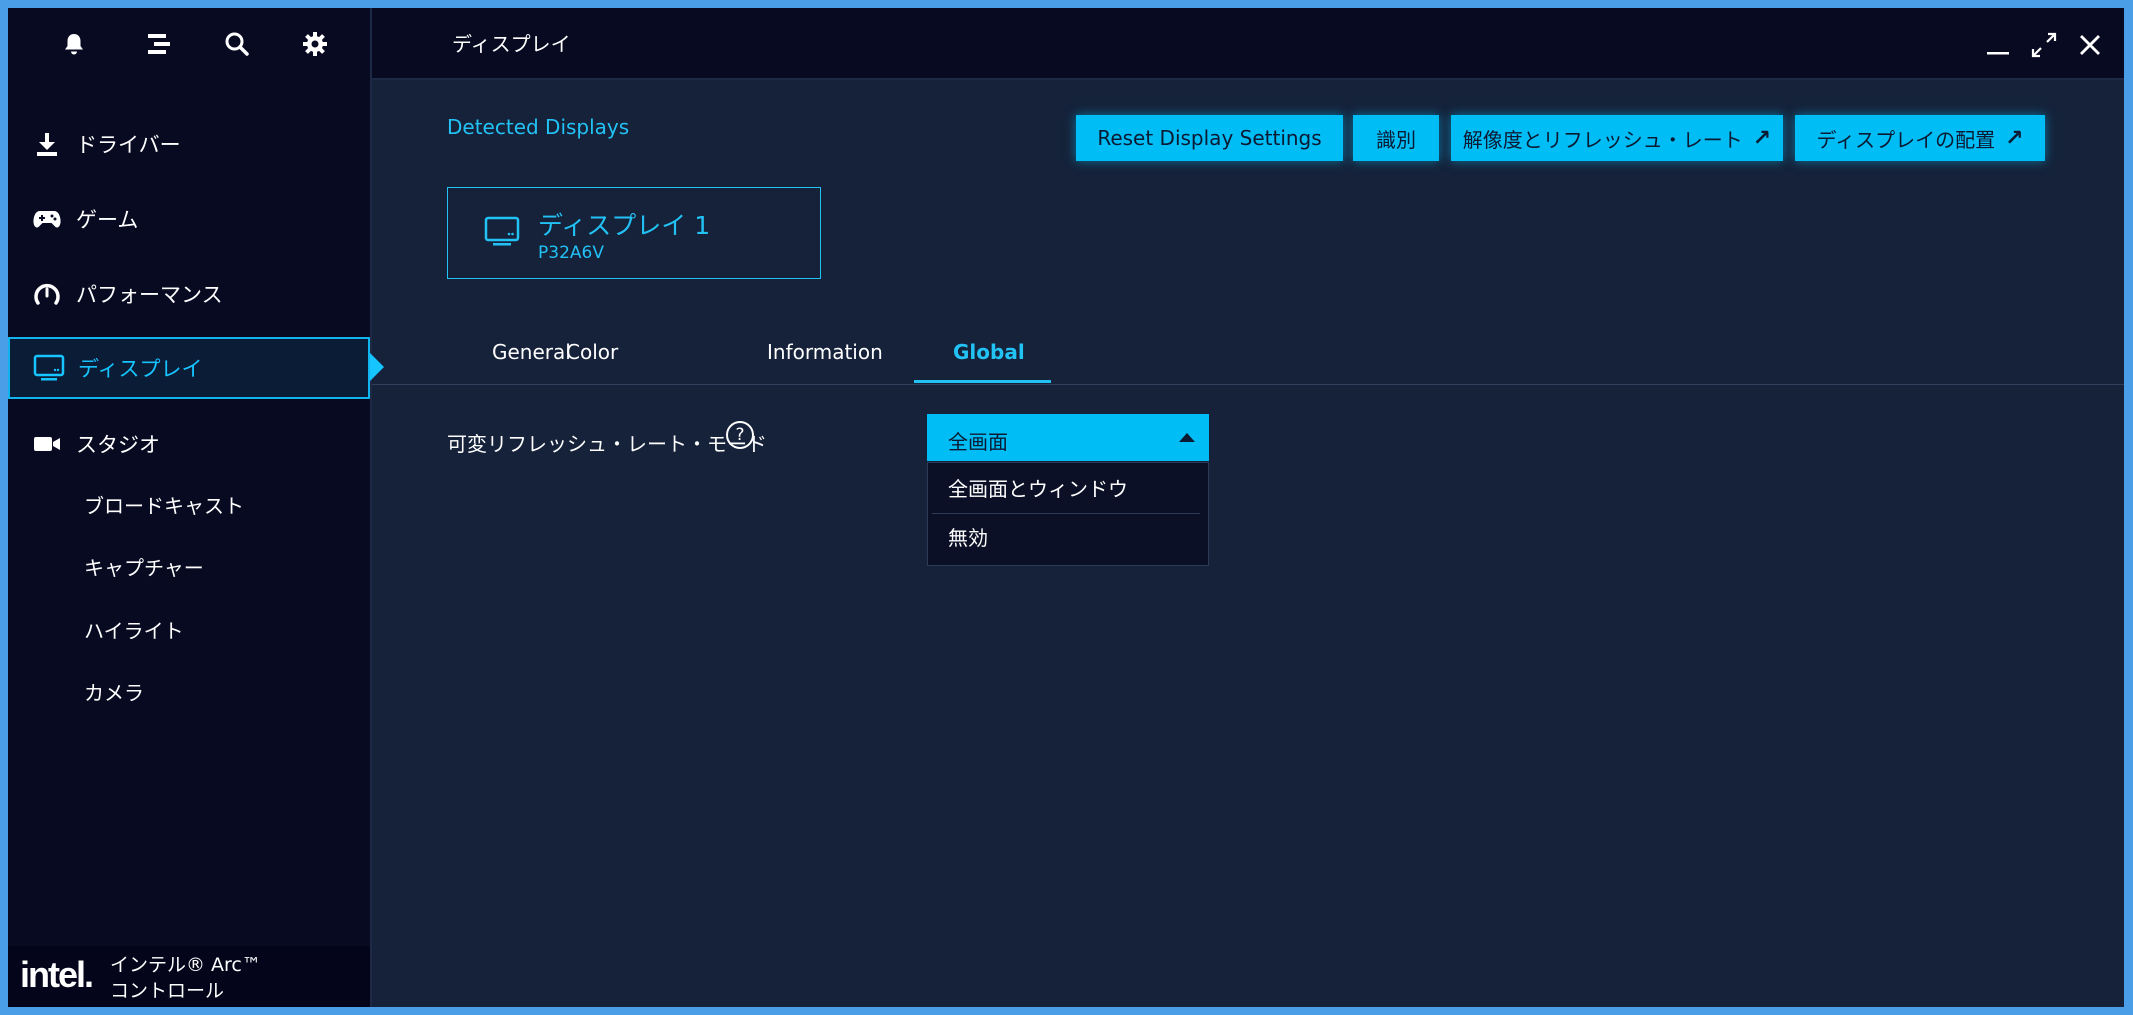 This screenshot has height=1015, width=2133. I want to click on button-label: 解像度とリフレッシュ・レート, so click(1602, 139).